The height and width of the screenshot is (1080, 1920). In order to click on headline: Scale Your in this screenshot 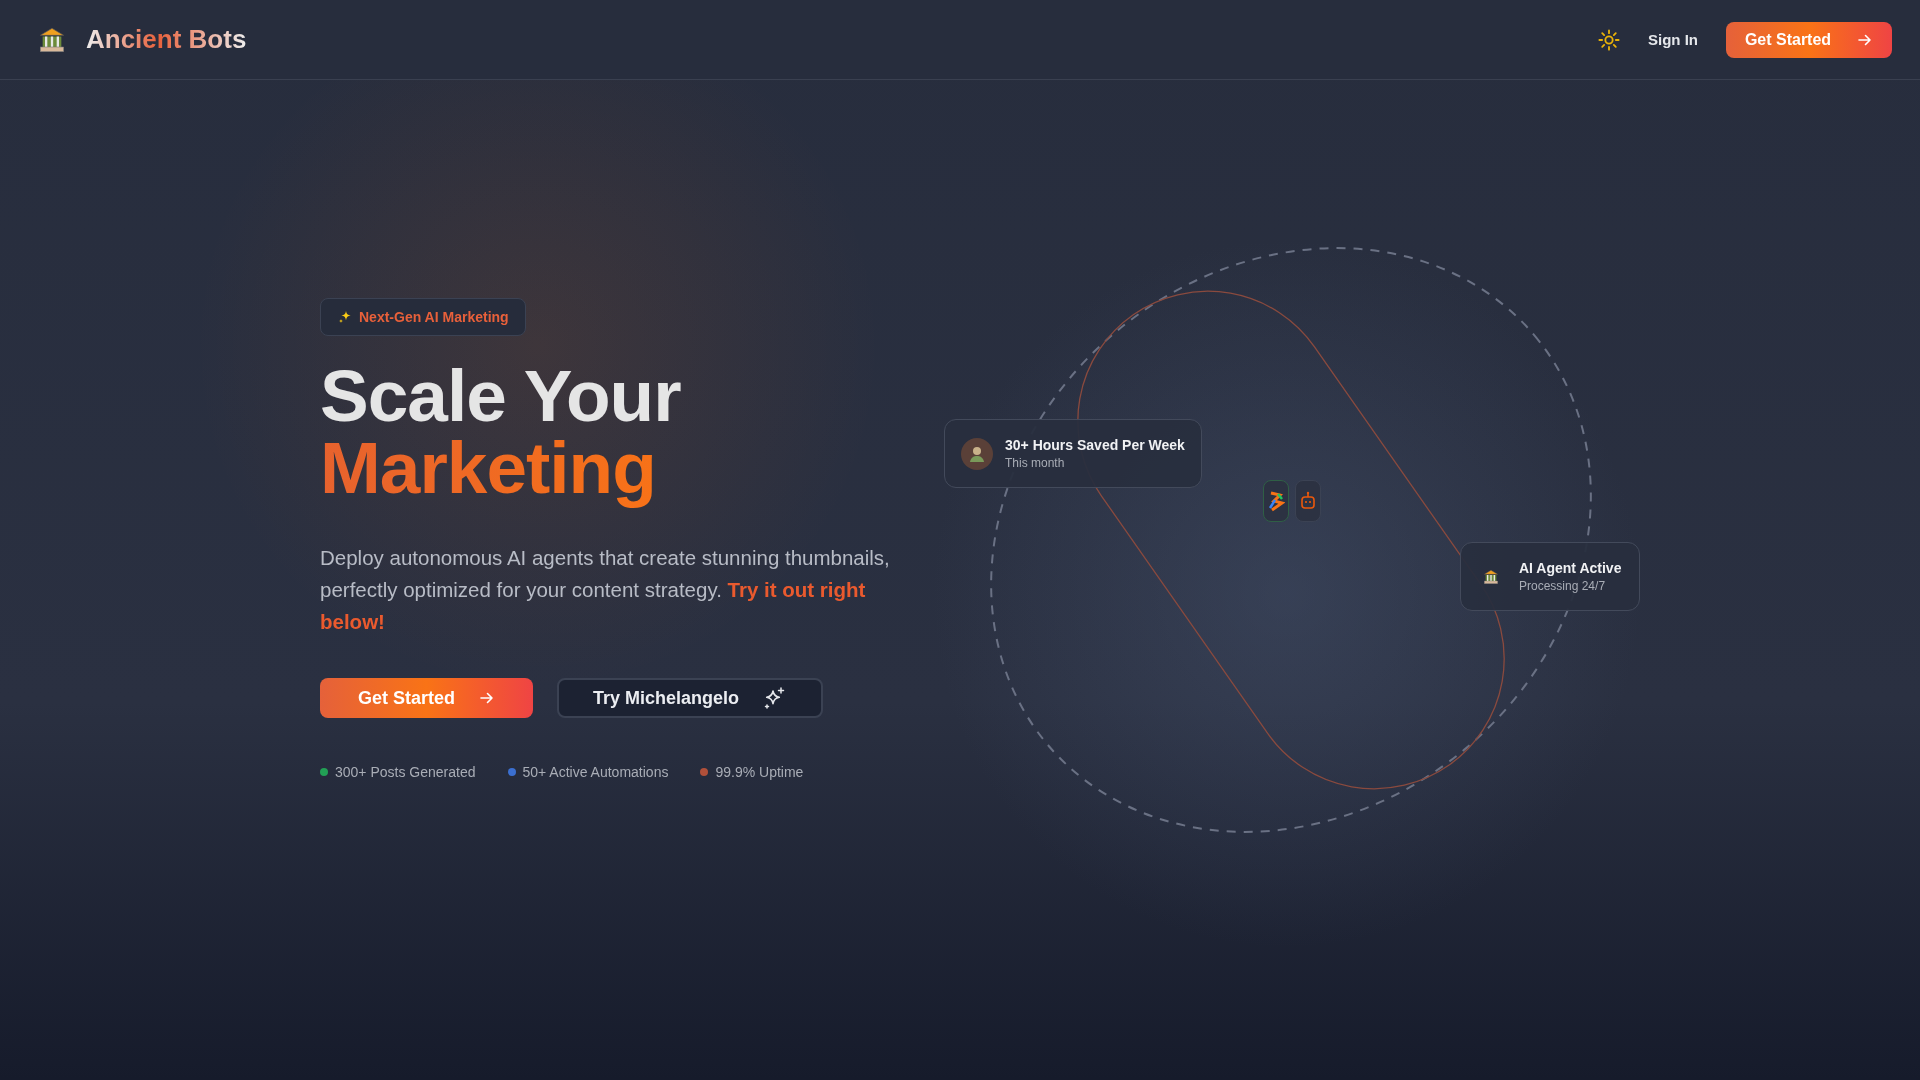, I will do `click(500, 396)`.